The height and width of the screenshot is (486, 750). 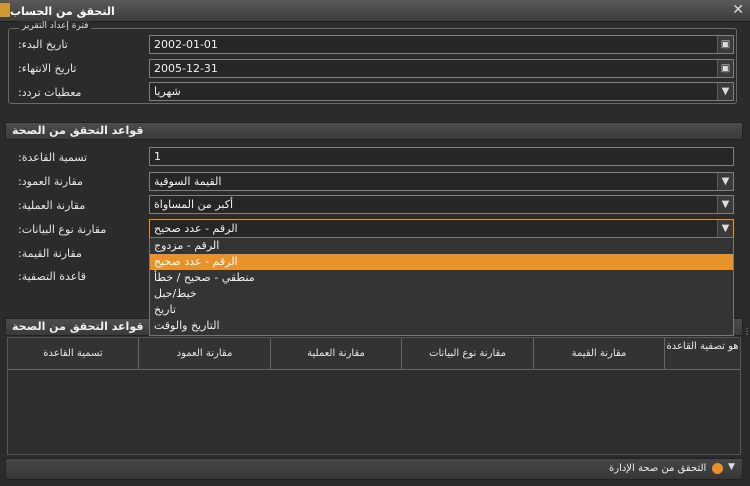 What do you see at coordinates (441, 156) in the screenshot?
I see `rule-name-input: 1` at bounding box center [441, 156].